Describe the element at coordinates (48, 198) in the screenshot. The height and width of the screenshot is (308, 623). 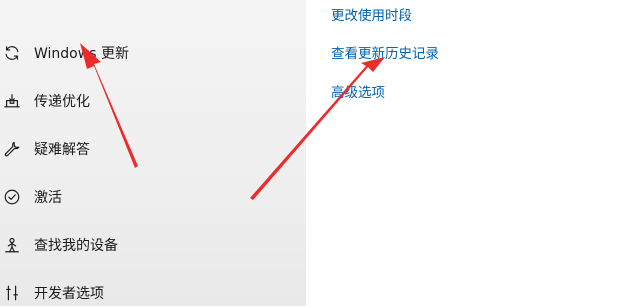
I see `sidebar-item-label: 激活` at that location.